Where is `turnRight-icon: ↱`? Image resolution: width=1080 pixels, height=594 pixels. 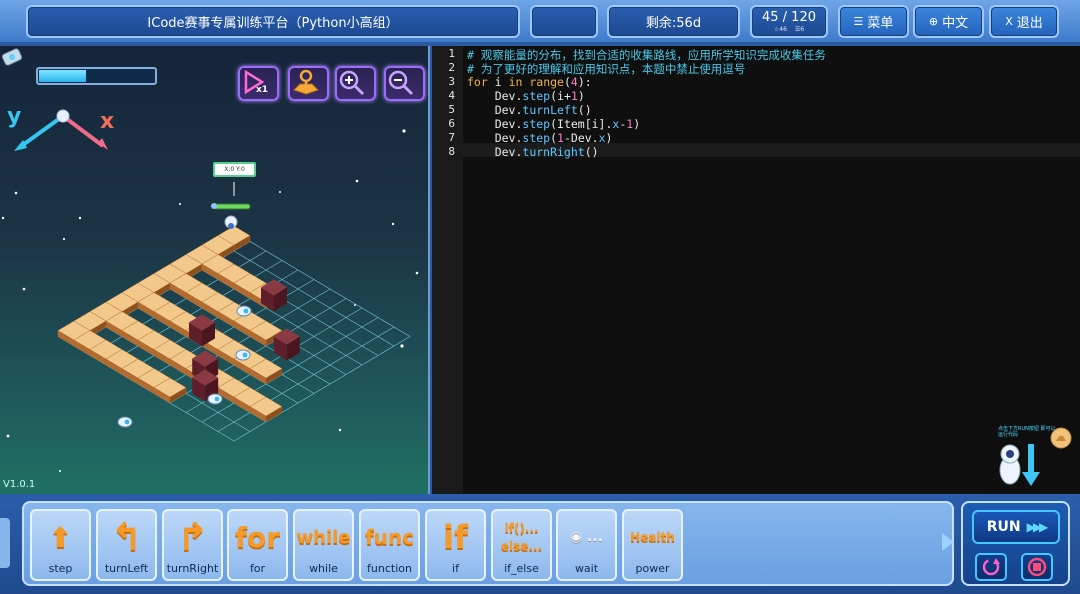
turnRight-icon: ↱ is located at coordinates (192, 537).